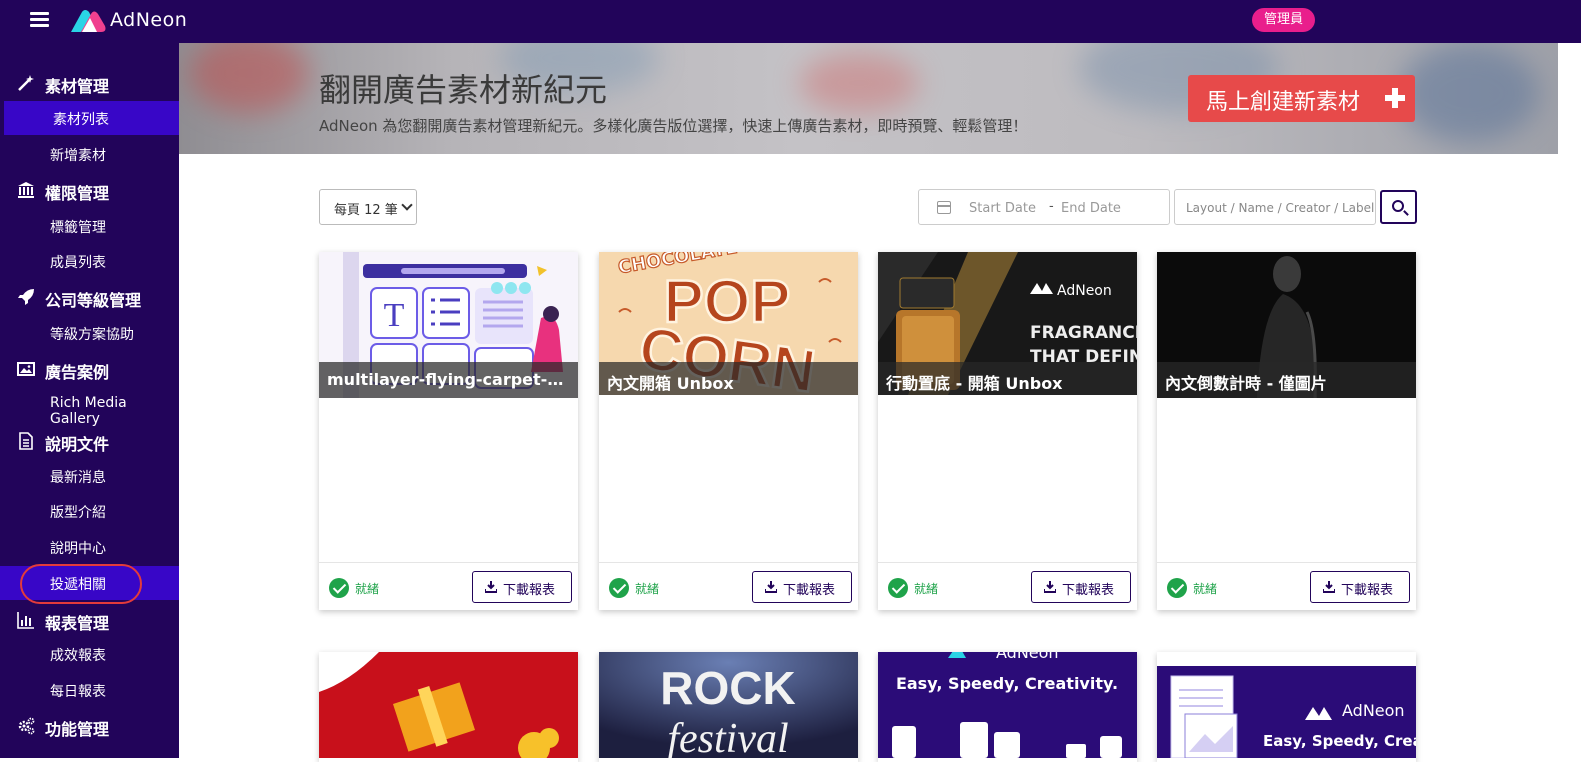 This screenshot has width=1581, height=762. What do you see at coordinates (407, 205) in the screenshot?
I see `chevron-down-icon` at bounding box center [407, 205].